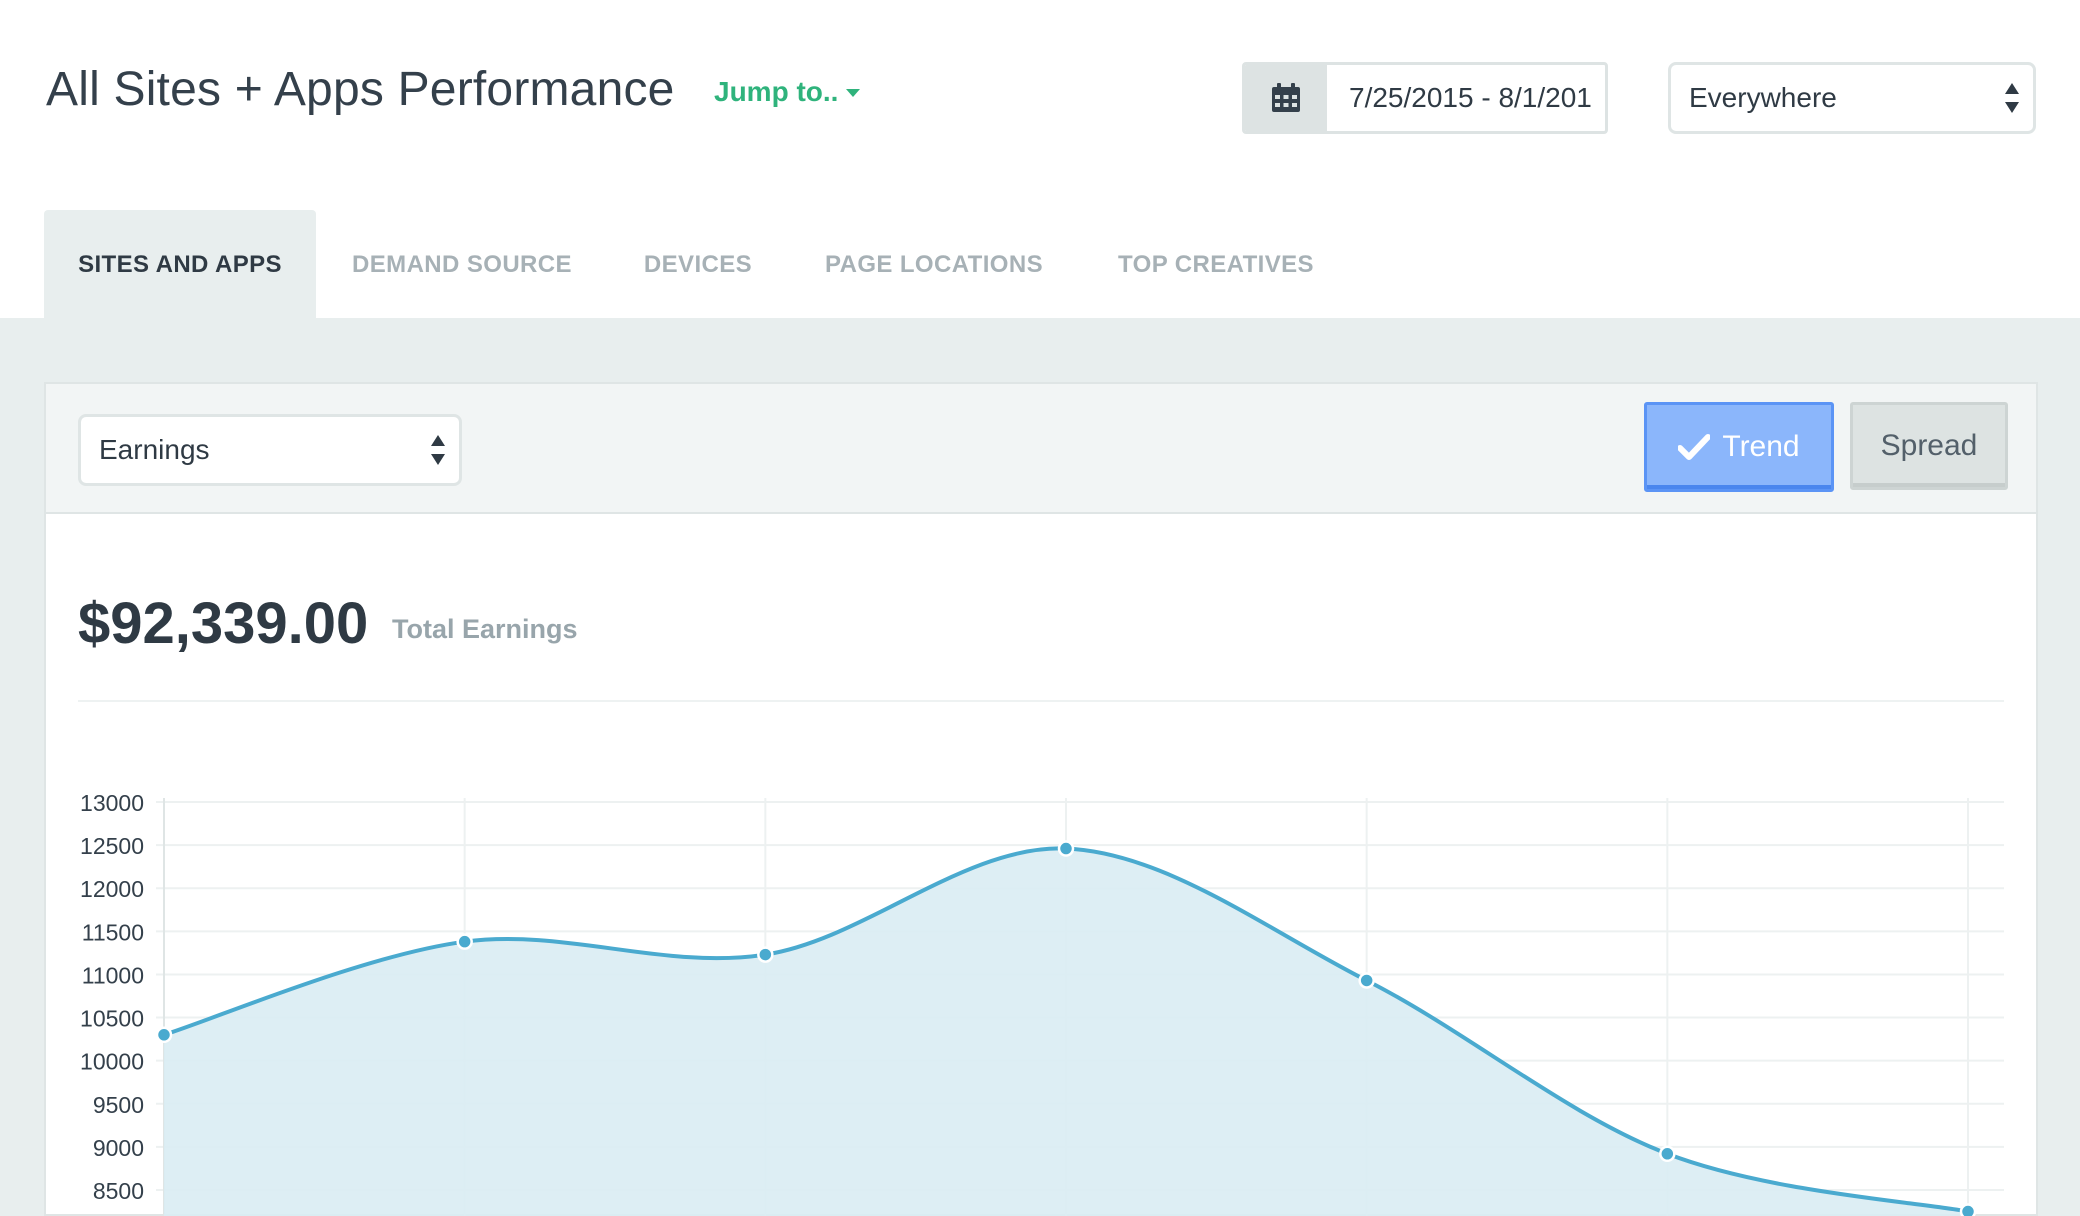  Describe the element at coordinates (112, 846) in the screenshot. I see `y-tick-label: 12500` at that location.